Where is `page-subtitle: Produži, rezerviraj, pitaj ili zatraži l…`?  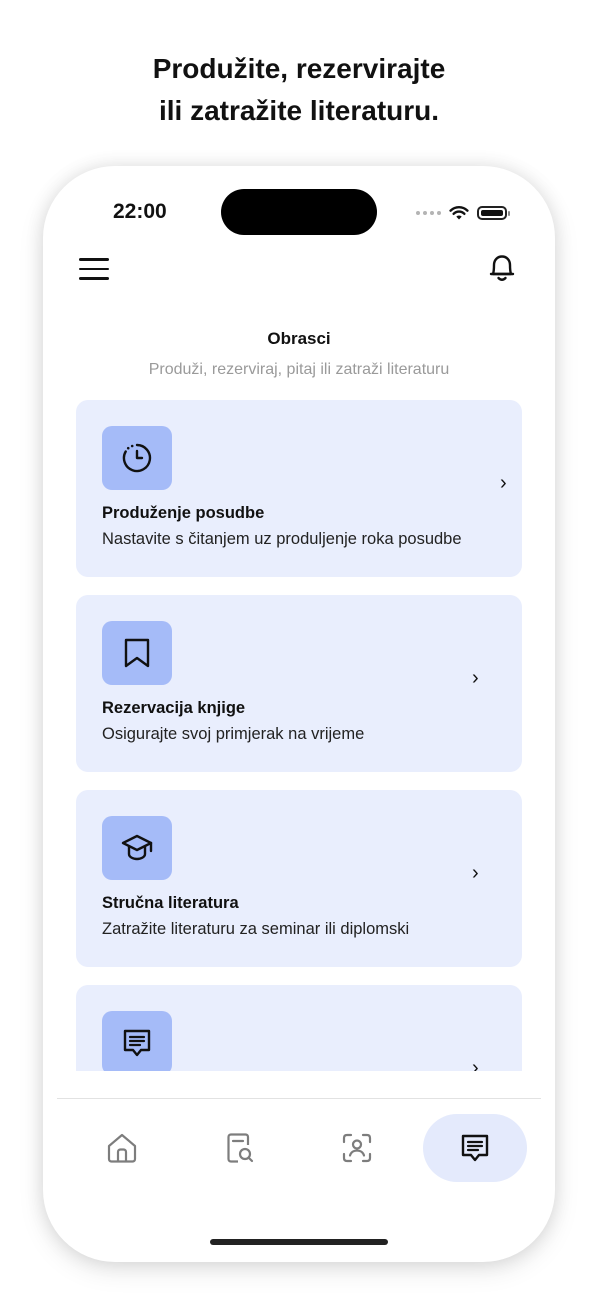 page-subtitle: Produži, rezerviraj, pitaj ili zatraži l… is located at coordinates (299, 369).